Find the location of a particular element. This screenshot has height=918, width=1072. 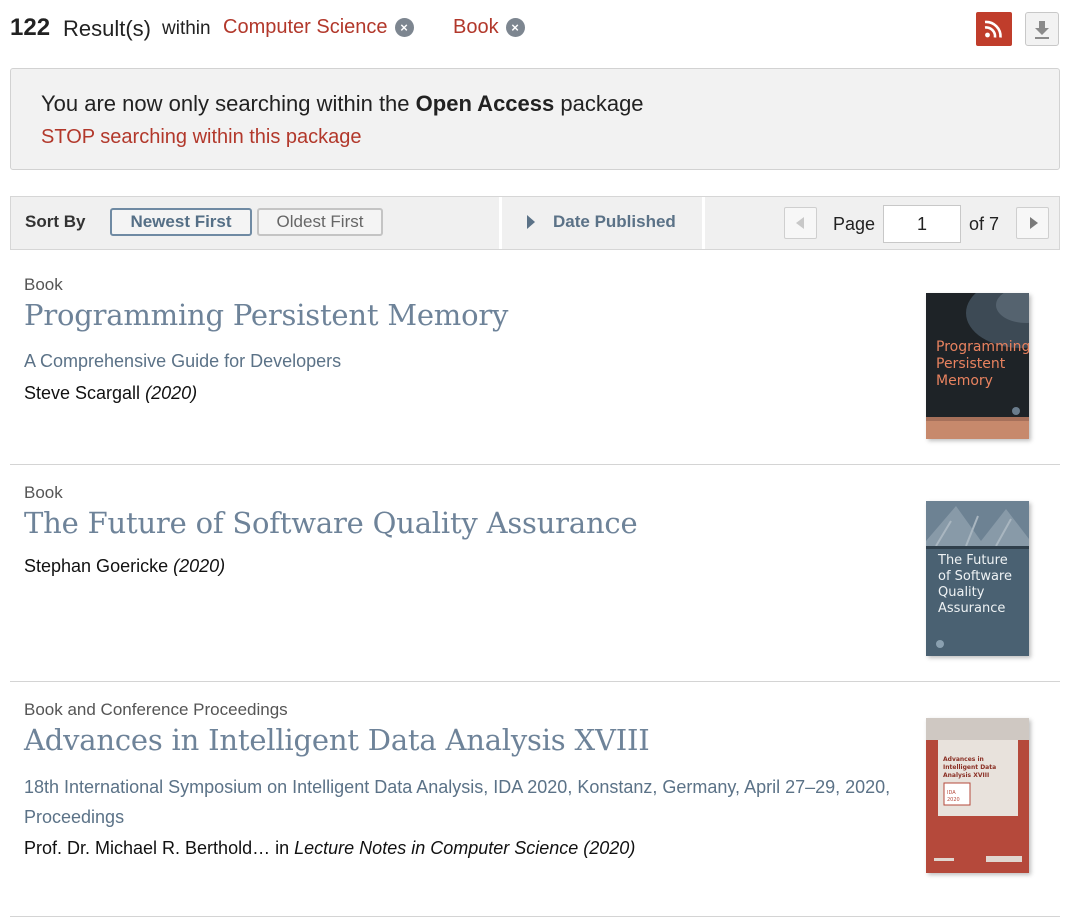

package-name: Open Access is located at coordinates (485, 103).